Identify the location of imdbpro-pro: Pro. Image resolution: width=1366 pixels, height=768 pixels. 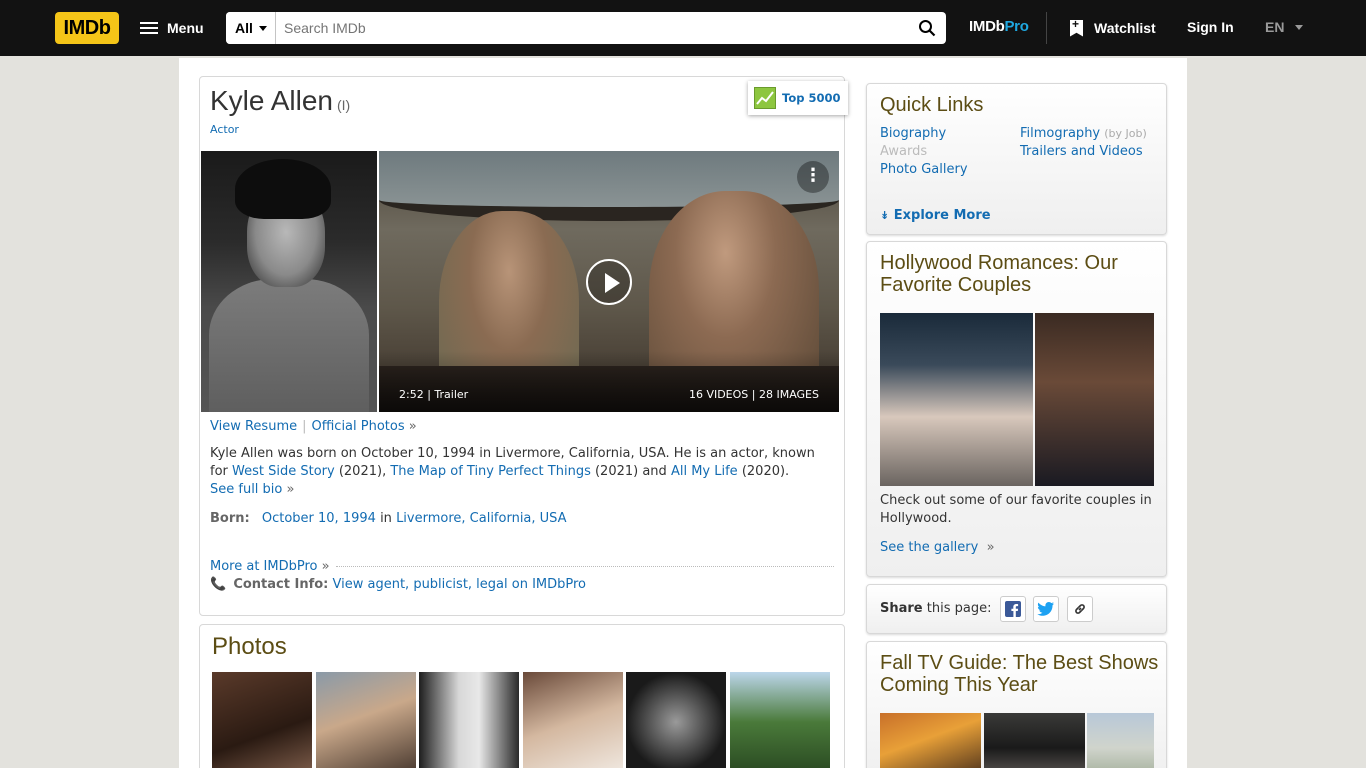
(1016, 26).